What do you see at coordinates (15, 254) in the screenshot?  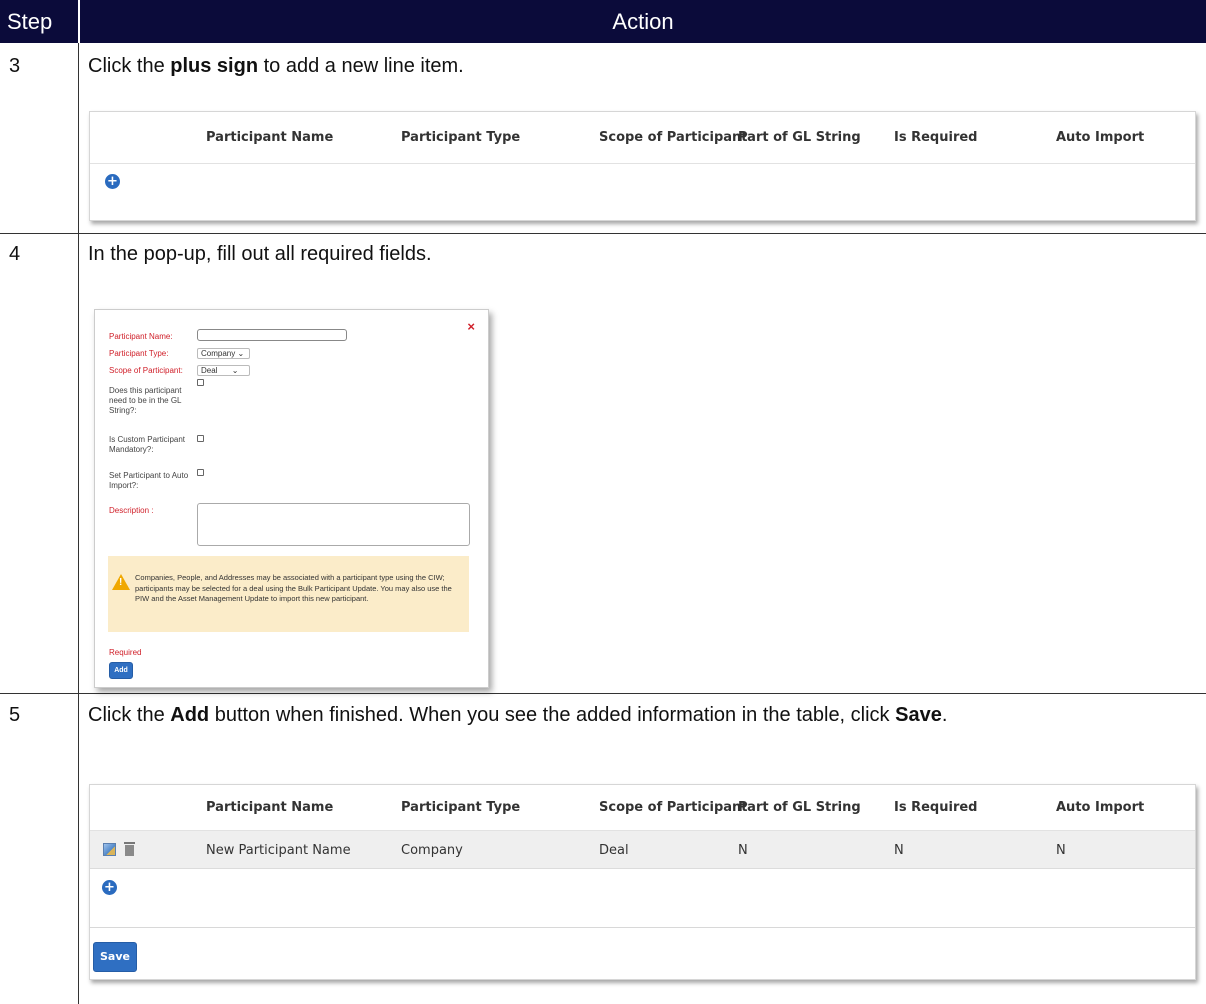 I see `step-number: 4` at bounding box center [15, 254].